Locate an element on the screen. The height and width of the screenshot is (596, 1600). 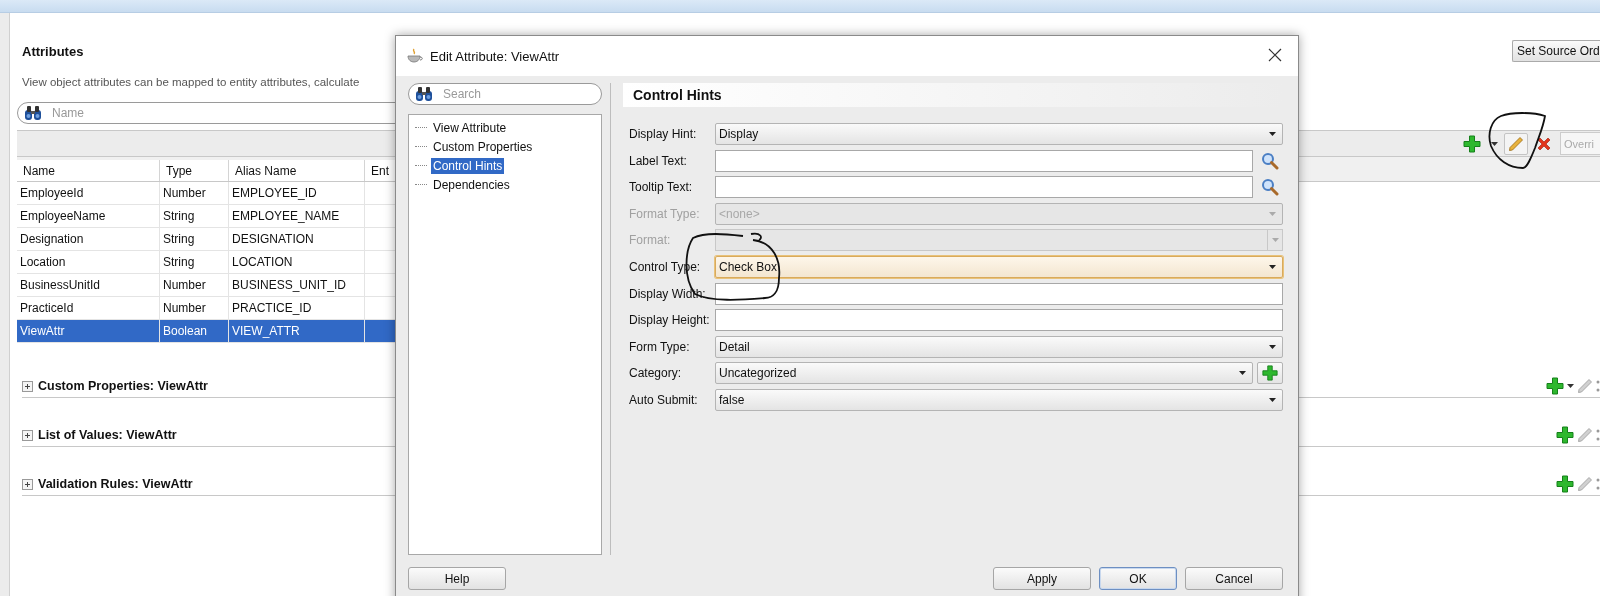
help-button: Help is located at coordinates (457, 578).